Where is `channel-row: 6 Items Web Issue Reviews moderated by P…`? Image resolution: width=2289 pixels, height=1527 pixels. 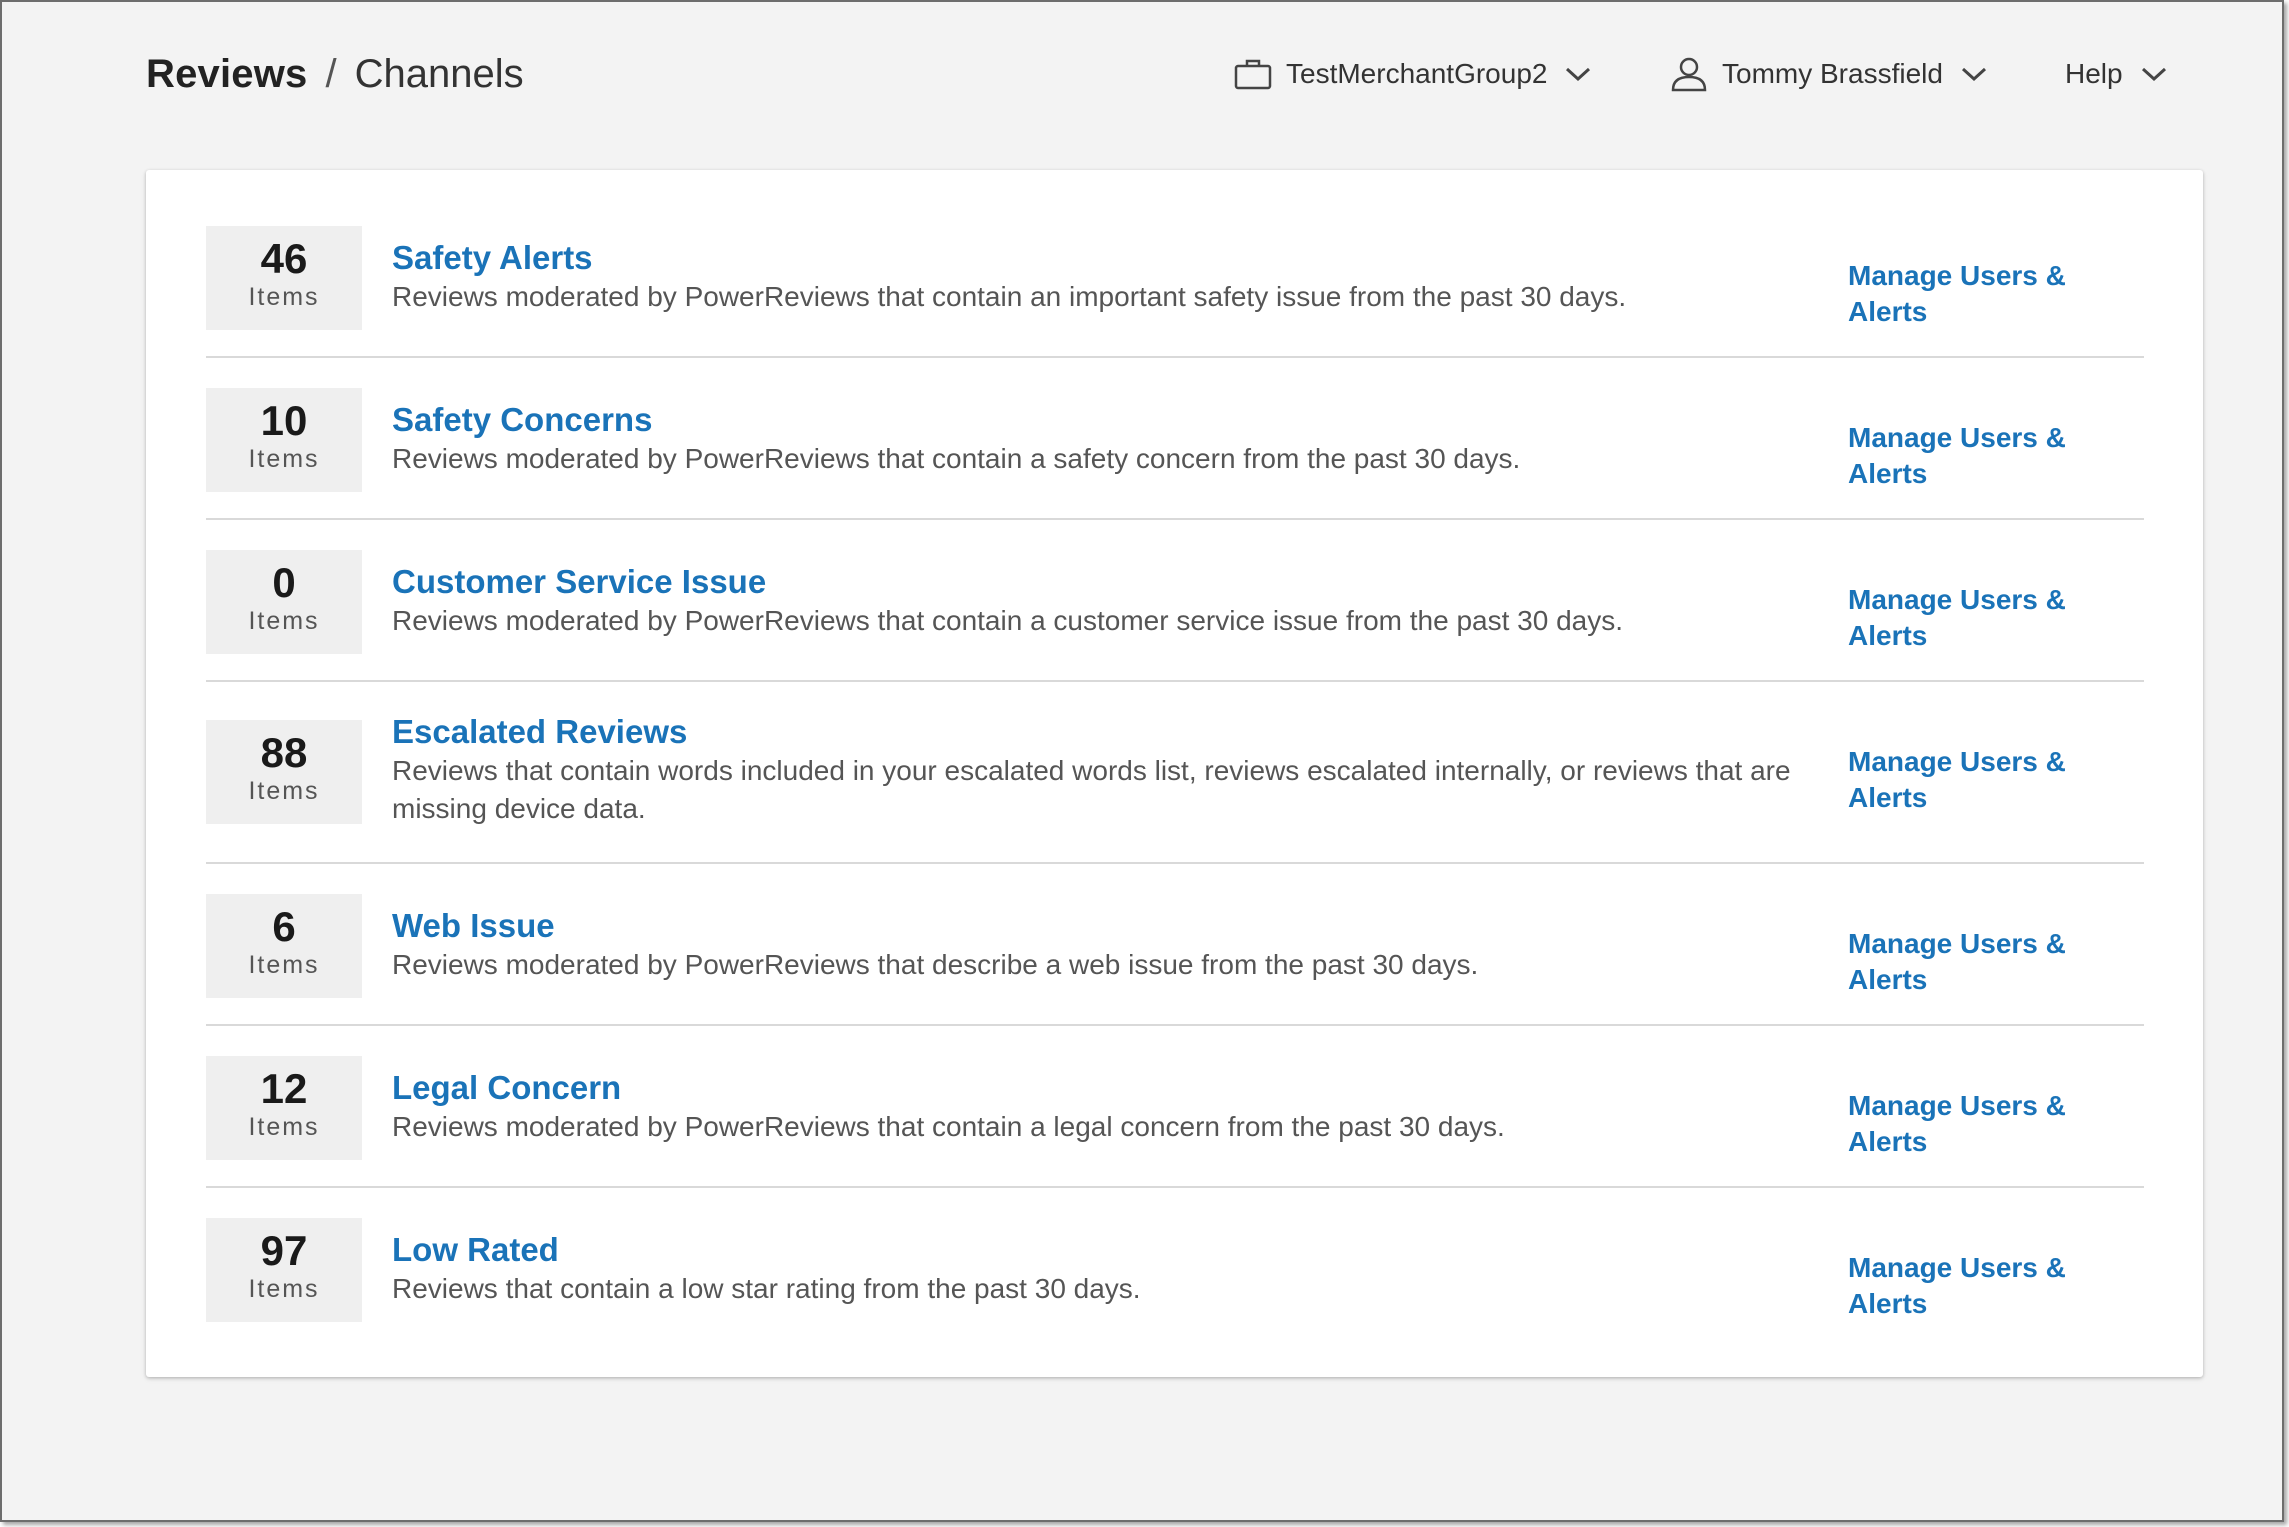 channel-row: 6 Items Web Issue Reviews moderated by P… is located at coordinates (1175, 960).